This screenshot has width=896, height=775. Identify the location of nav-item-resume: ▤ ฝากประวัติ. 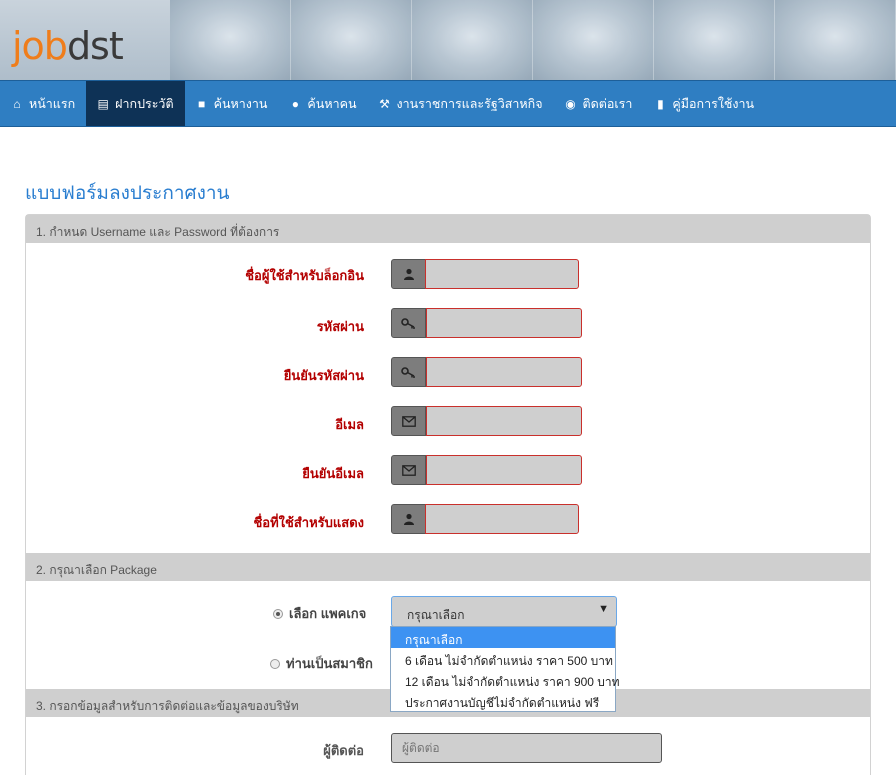
(135, 103).